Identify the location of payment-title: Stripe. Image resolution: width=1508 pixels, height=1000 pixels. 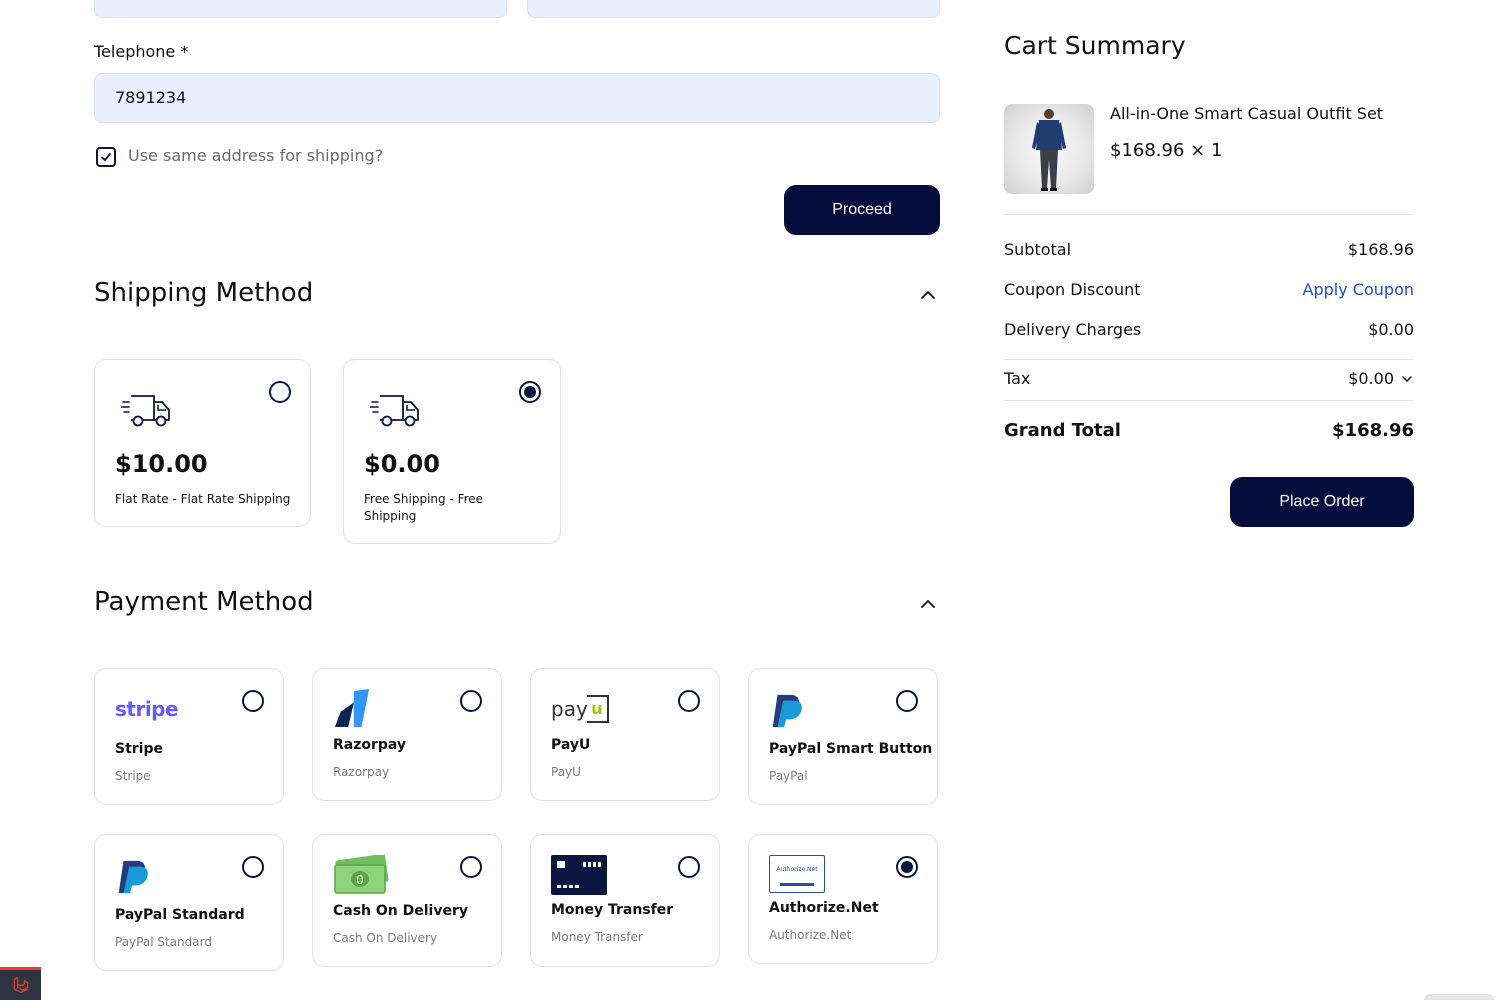
(139, 749).